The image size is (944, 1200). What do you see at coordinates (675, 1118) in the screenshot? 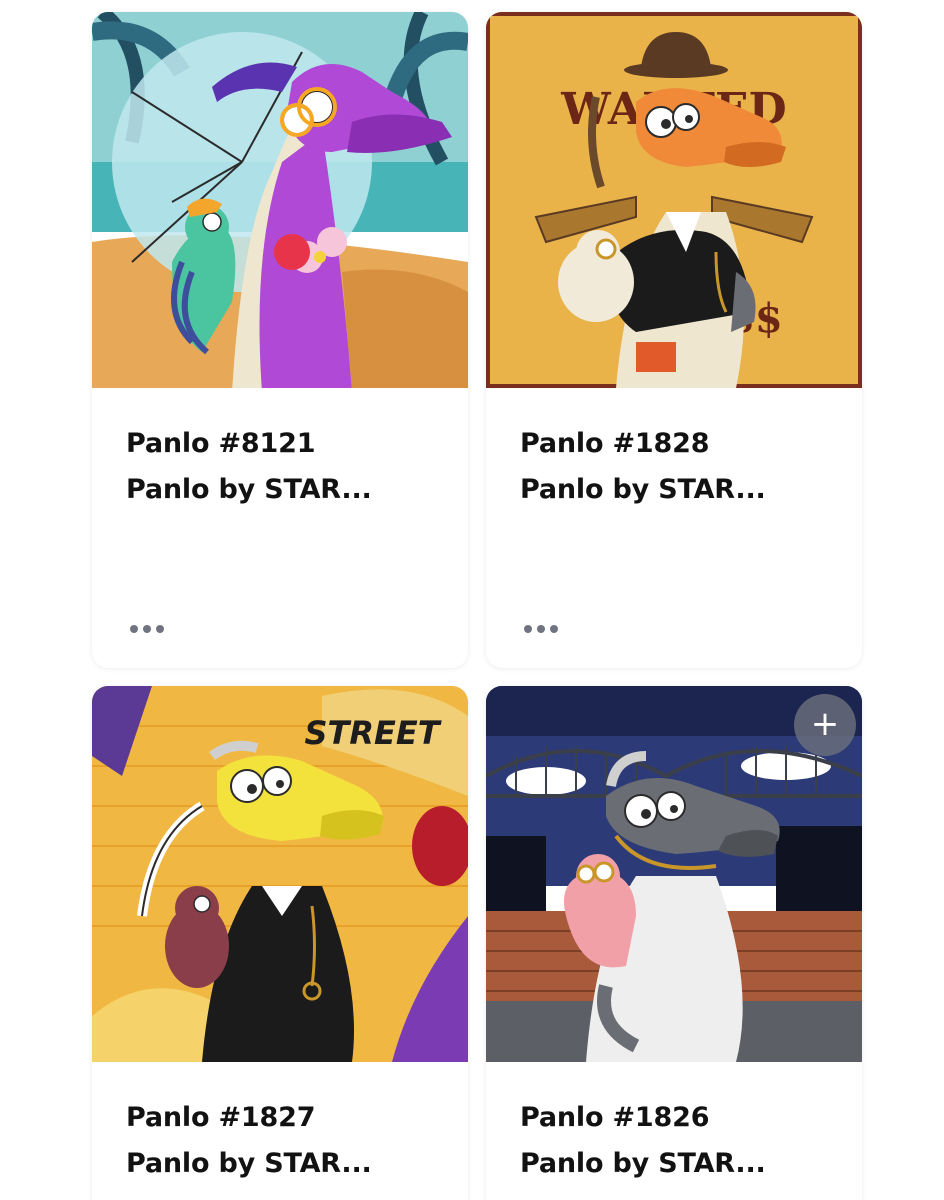
I see `nft-title: Panlo #1826` at bounding box center [675, 1118].